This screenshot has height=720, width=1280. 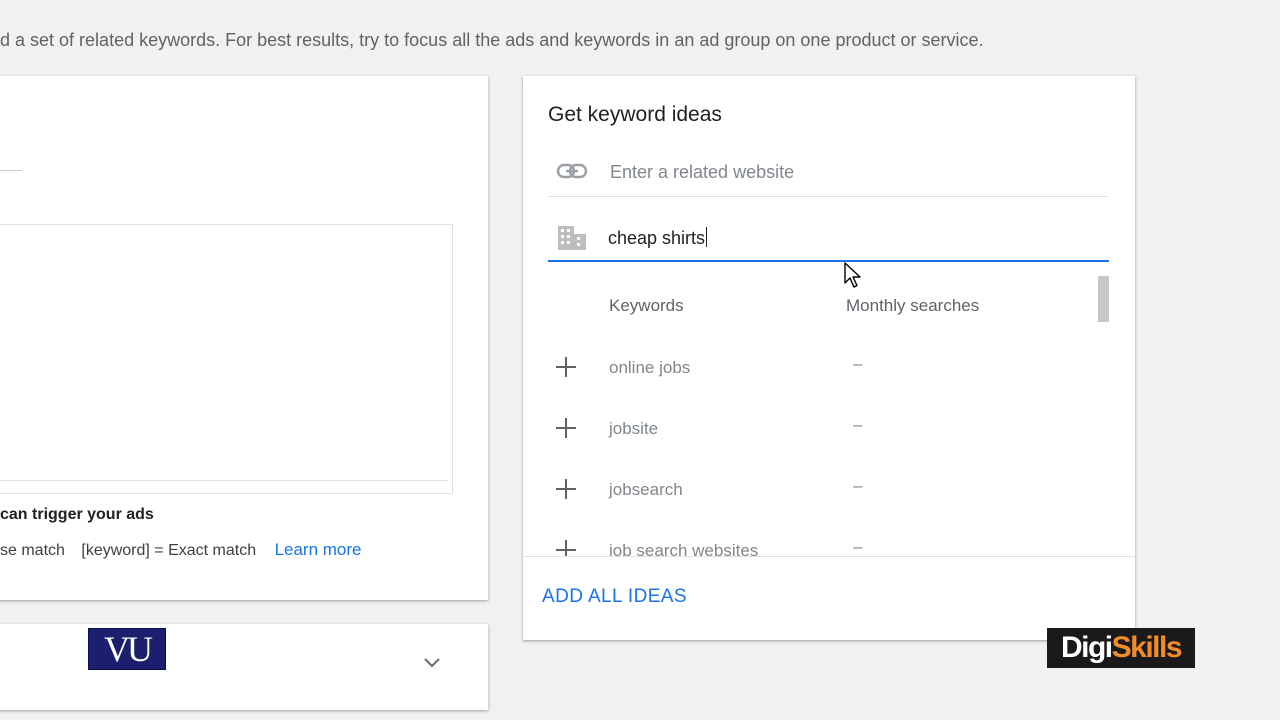 I want to click on business-icon, so click(x=572, y=238).